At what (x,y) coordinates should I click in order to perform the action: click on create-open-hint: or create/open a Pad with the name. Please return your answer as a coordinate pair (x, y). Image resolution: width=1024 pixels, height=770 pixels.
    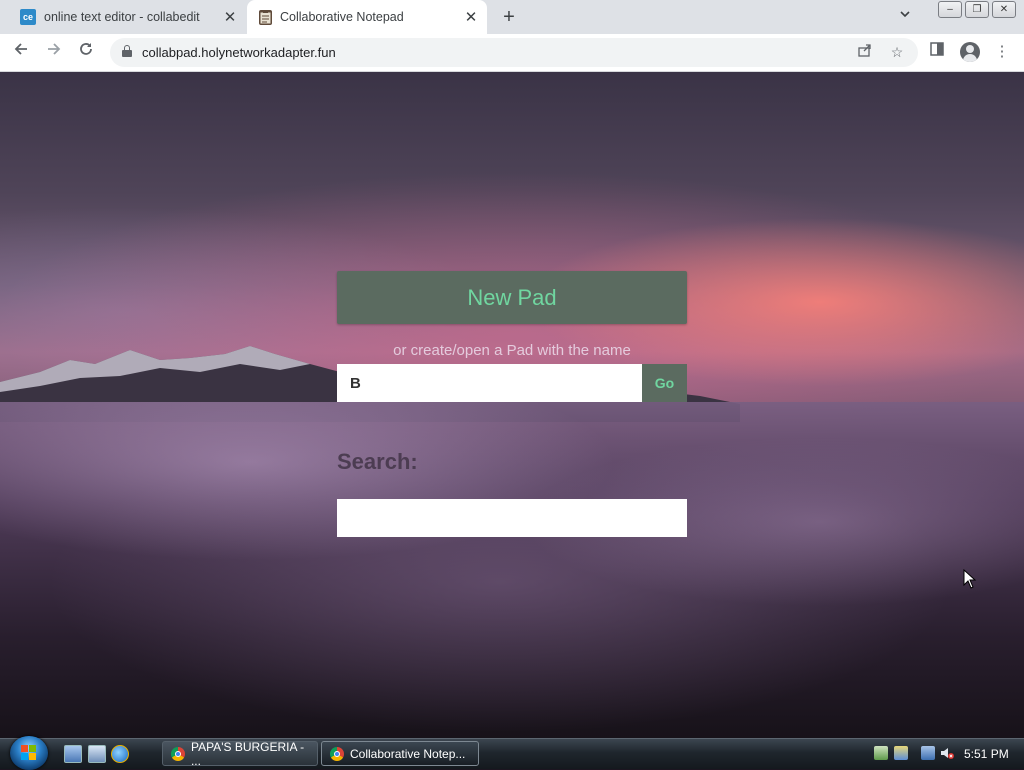
    Looking at the image, I should click on (512, 350).